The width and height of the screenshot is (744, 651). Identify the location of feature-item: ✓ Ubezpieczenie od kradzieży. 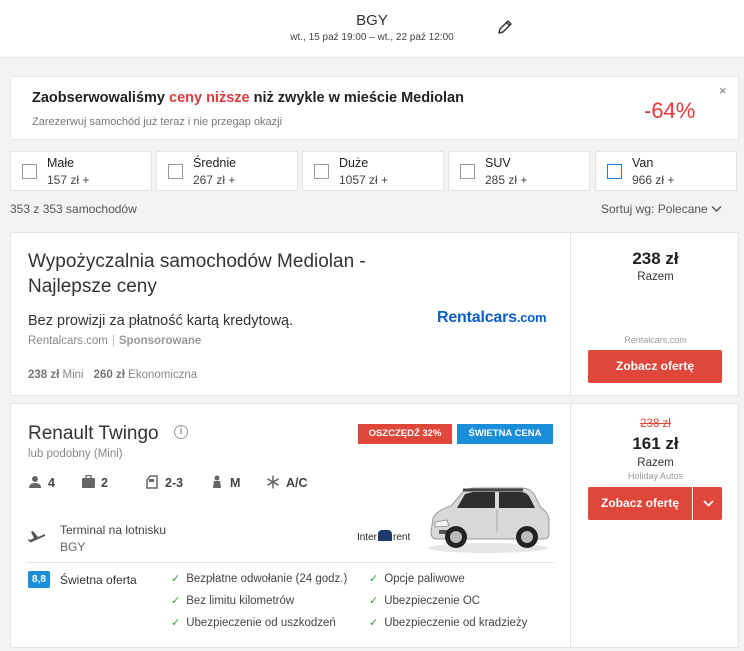
(448, 623).